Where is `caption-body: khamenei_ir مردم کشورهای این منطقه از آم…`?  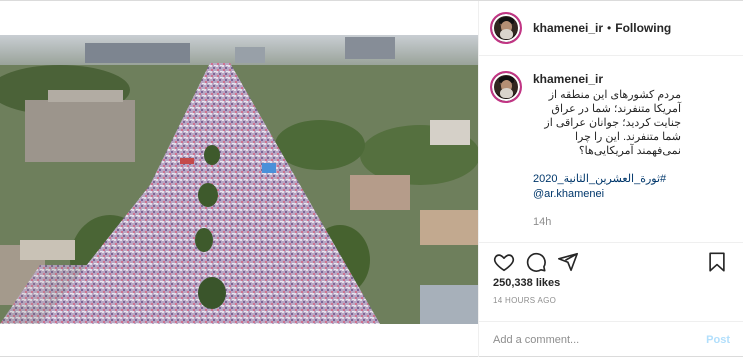
caption-body: khamenei_ir مردم کشورهای این منطقه از آم… is located at coordinates (633, 150).